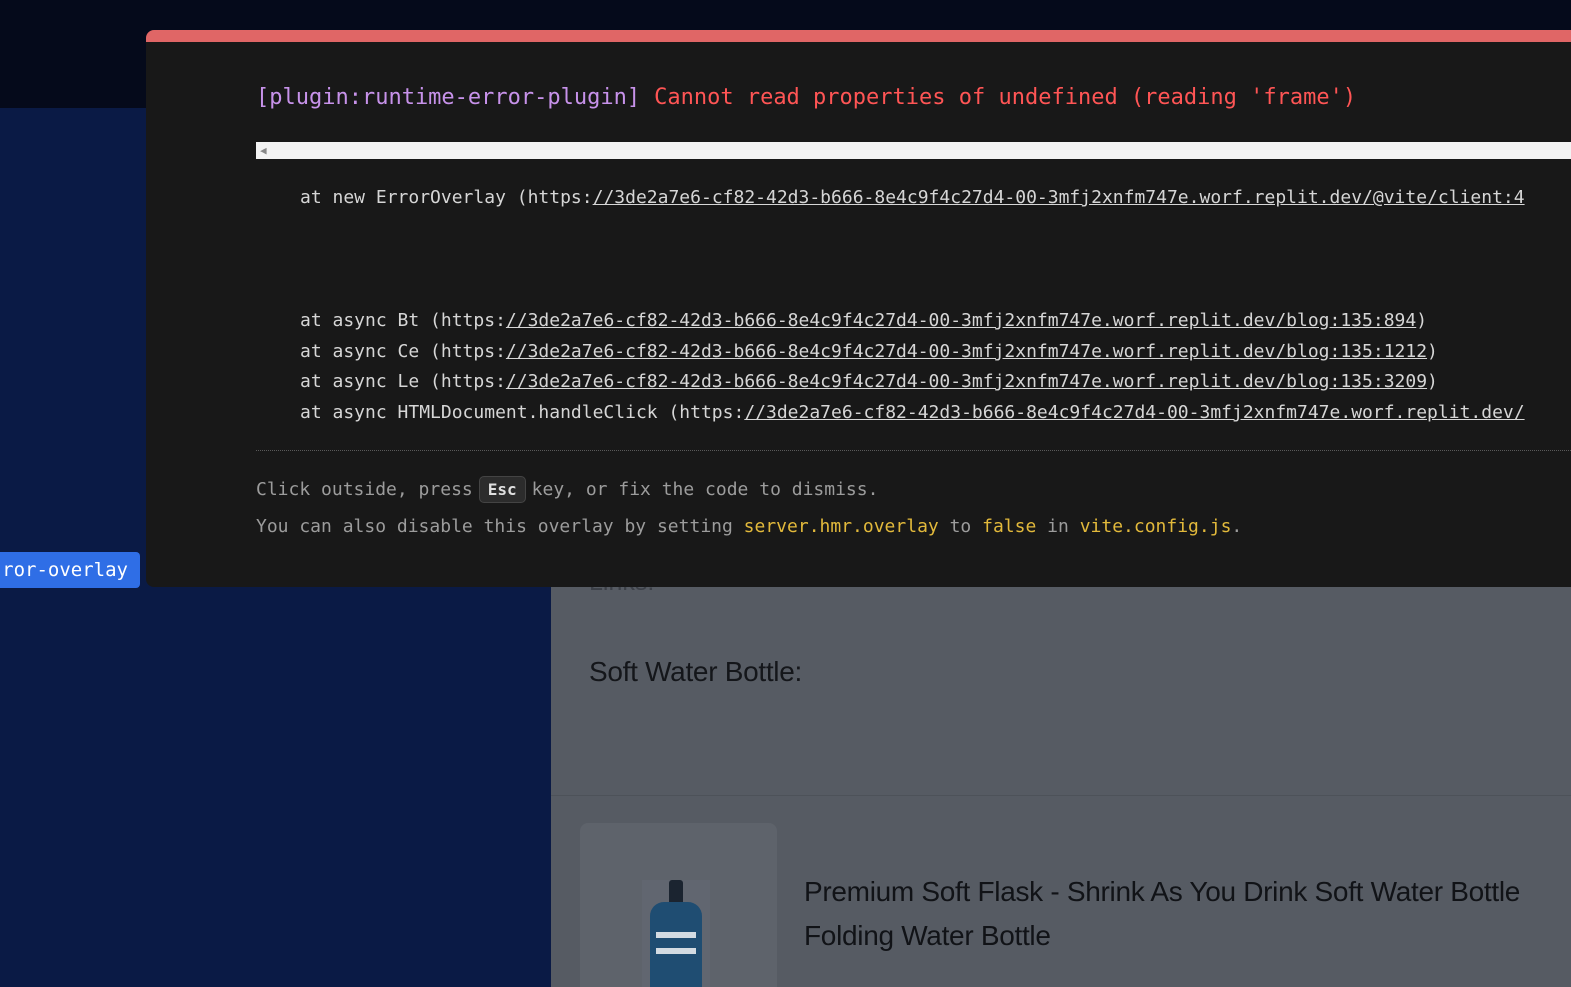 The width and height of the screenshot is (1571, 987). Describe the element at coordinates (1061, 795) in the screenshot. I see `section-divider` at that location.